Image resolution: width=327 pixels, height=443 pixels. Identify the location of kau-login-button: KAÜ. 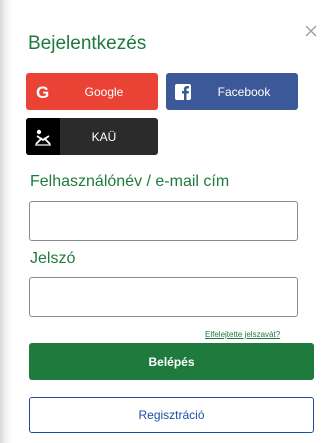
(92, 136).